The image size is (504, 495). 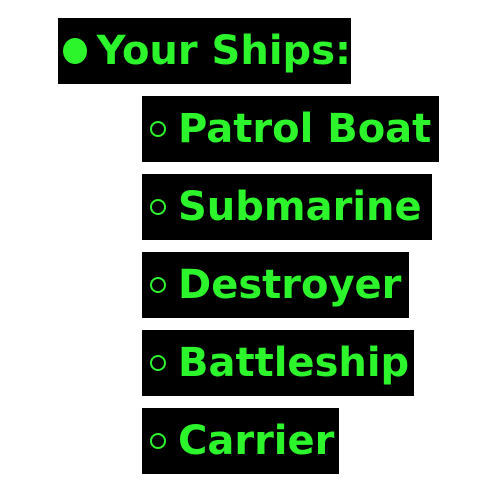 I want to click on ship-name: Submarine, so click(x=300, y=207).